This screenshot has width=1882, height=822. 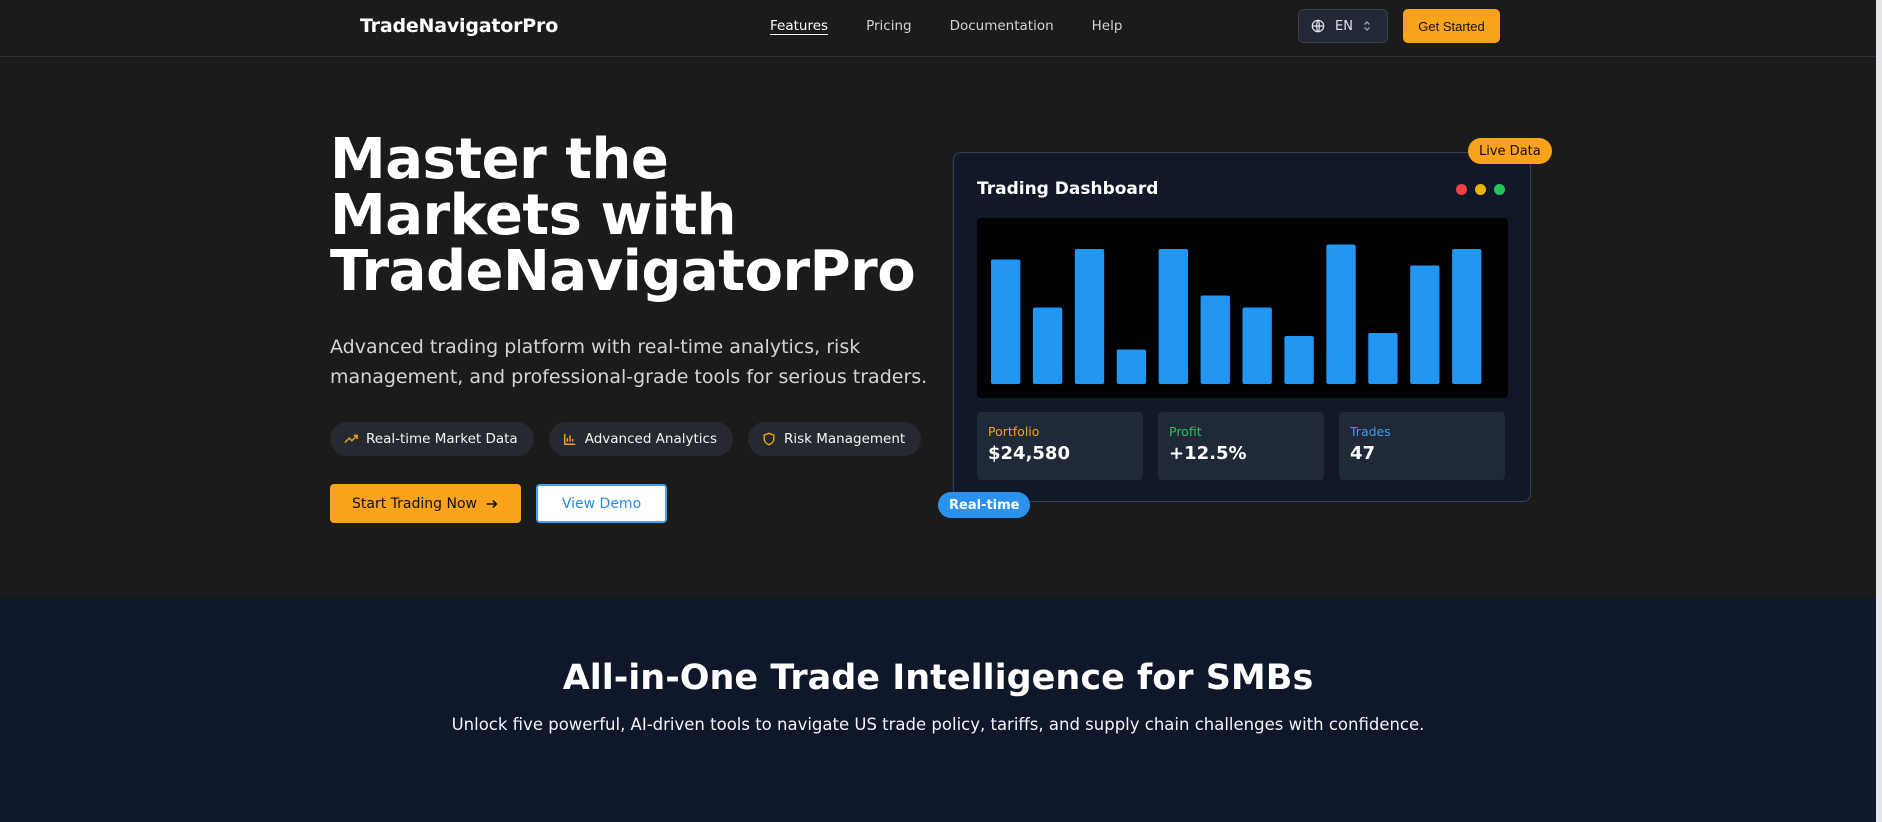 I want to click on live-data-badge: Live Data, so click(x=1510, y=151).